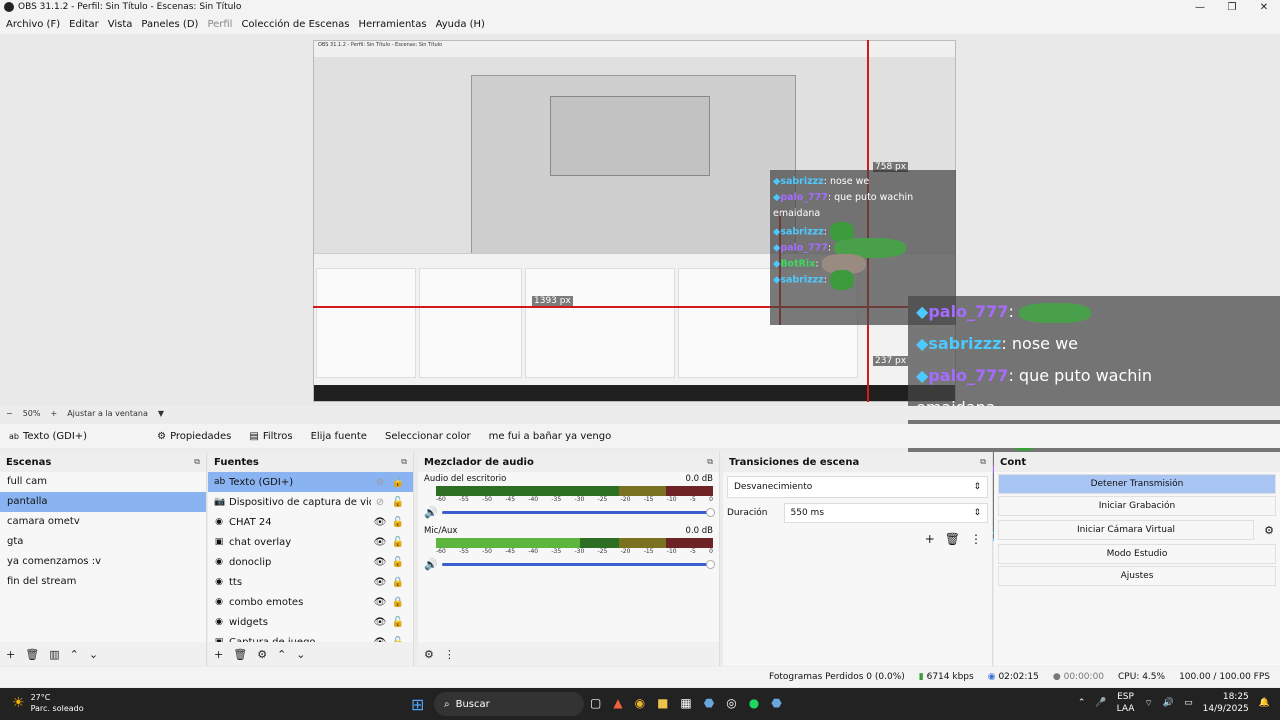  Describe the element at coordinates (33, 24) in the screenshot. I see `menu-item-0: Archivo (F)` at that location.